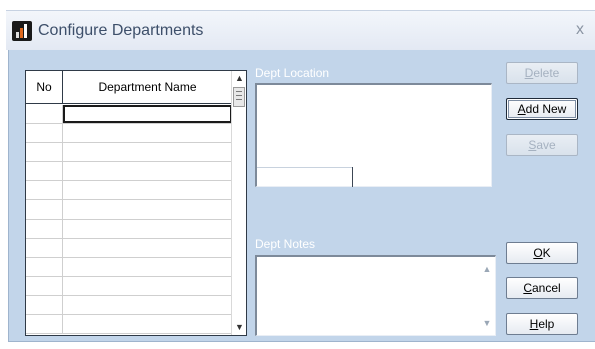 The height and width of the screenshot is (349, 595). Describe the element at coordinates (542, 253) in the screenshot. I see `ok-button: OK` at that location.